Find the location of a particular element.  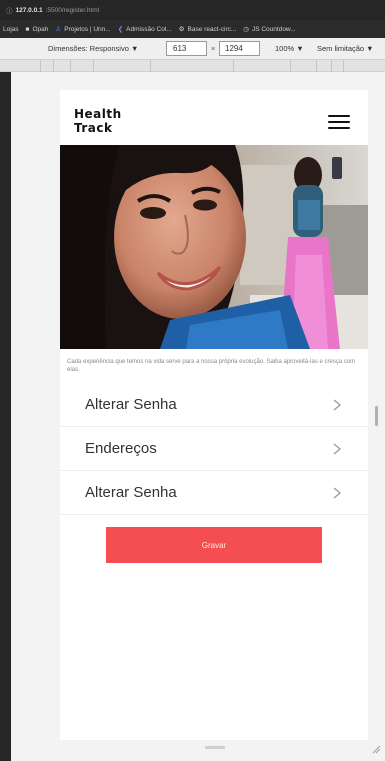

arrow-icon: ❮ is located at coordinates (120, 29).